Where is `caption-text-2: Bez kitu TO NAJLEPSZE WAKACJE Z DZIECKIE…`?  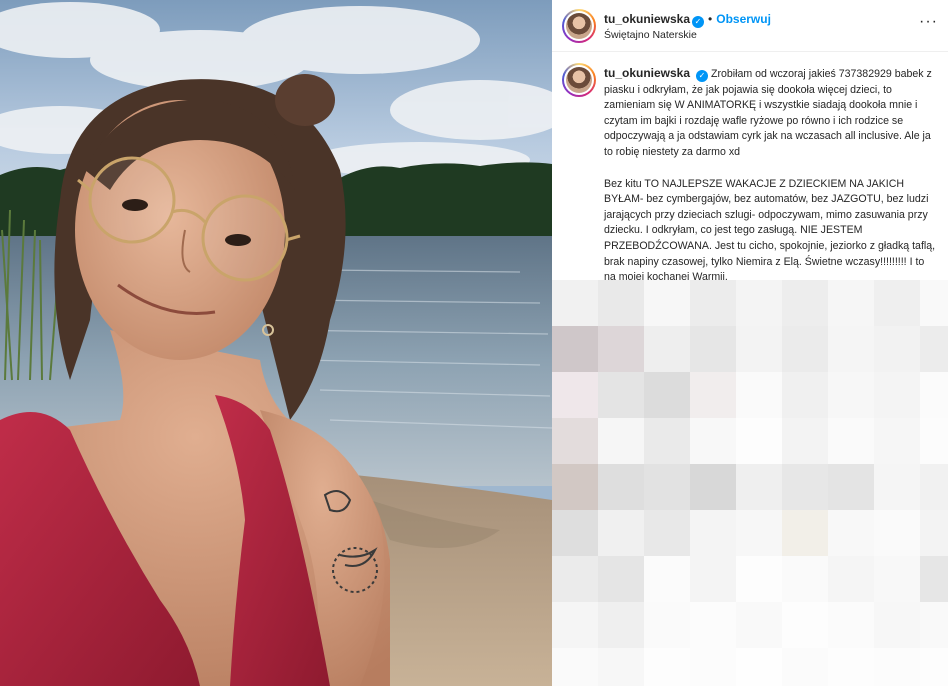 caption-text-2: Bez kitu TO NAJLEPSZE WAKACJE Z DZIECKIE… is located at coordinates (770, 230).